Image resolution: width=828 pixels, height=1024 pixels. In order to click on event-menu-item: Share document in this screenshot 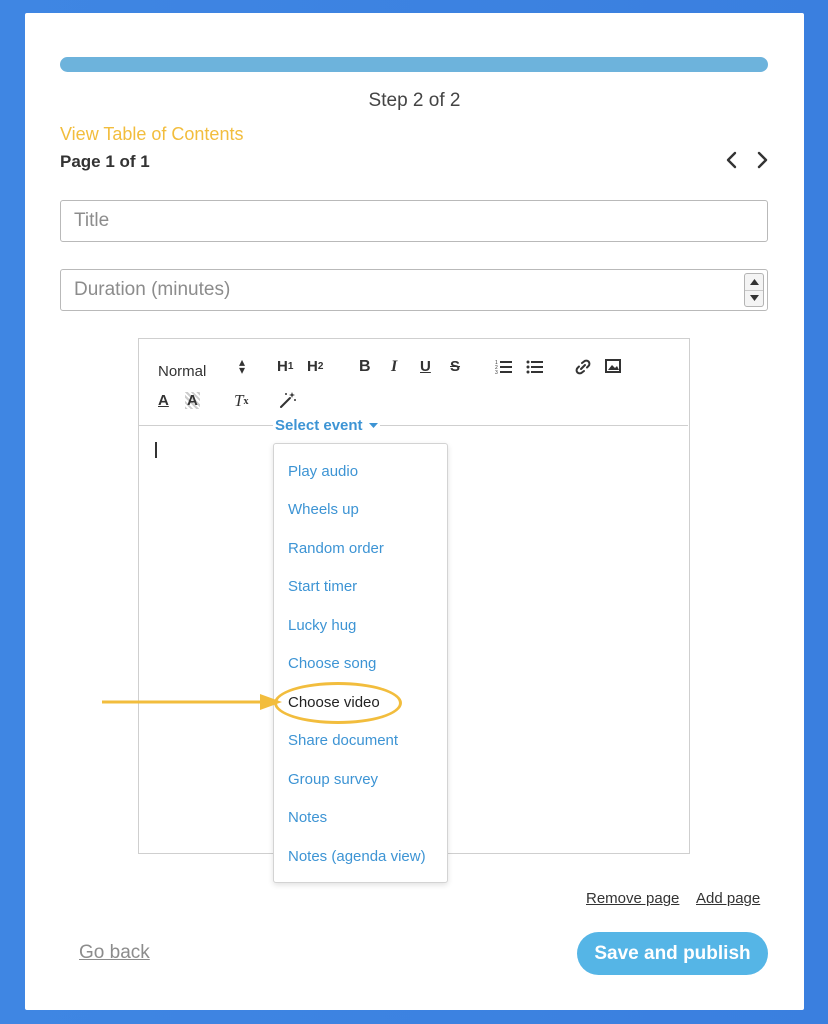, I will do `click(343, 740)`.